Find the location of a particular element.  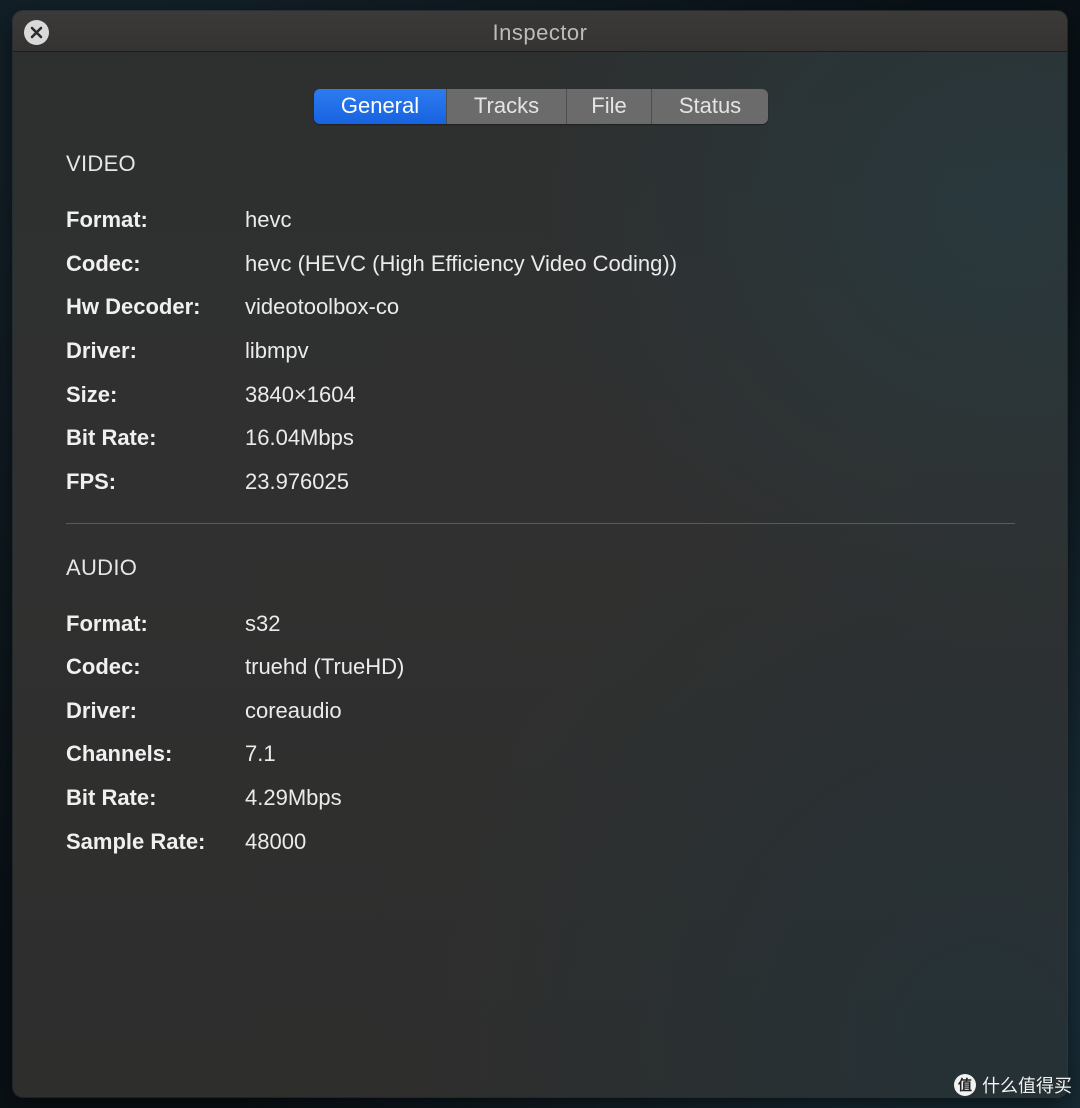

tab-file: File is located at coordinates (608, 106).